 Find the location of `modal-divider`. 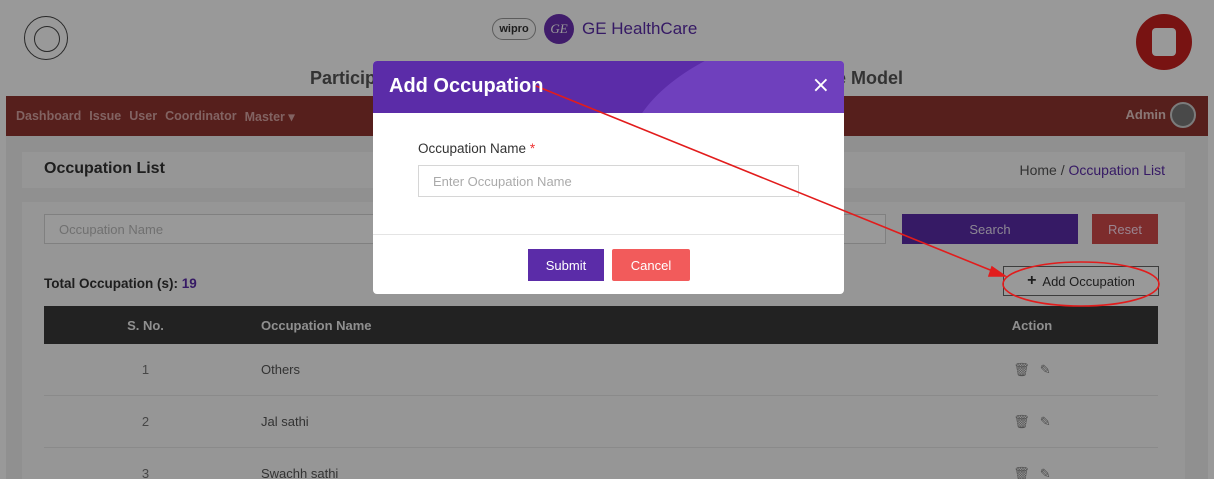

modal-divider is located at coordinates (608, 234).